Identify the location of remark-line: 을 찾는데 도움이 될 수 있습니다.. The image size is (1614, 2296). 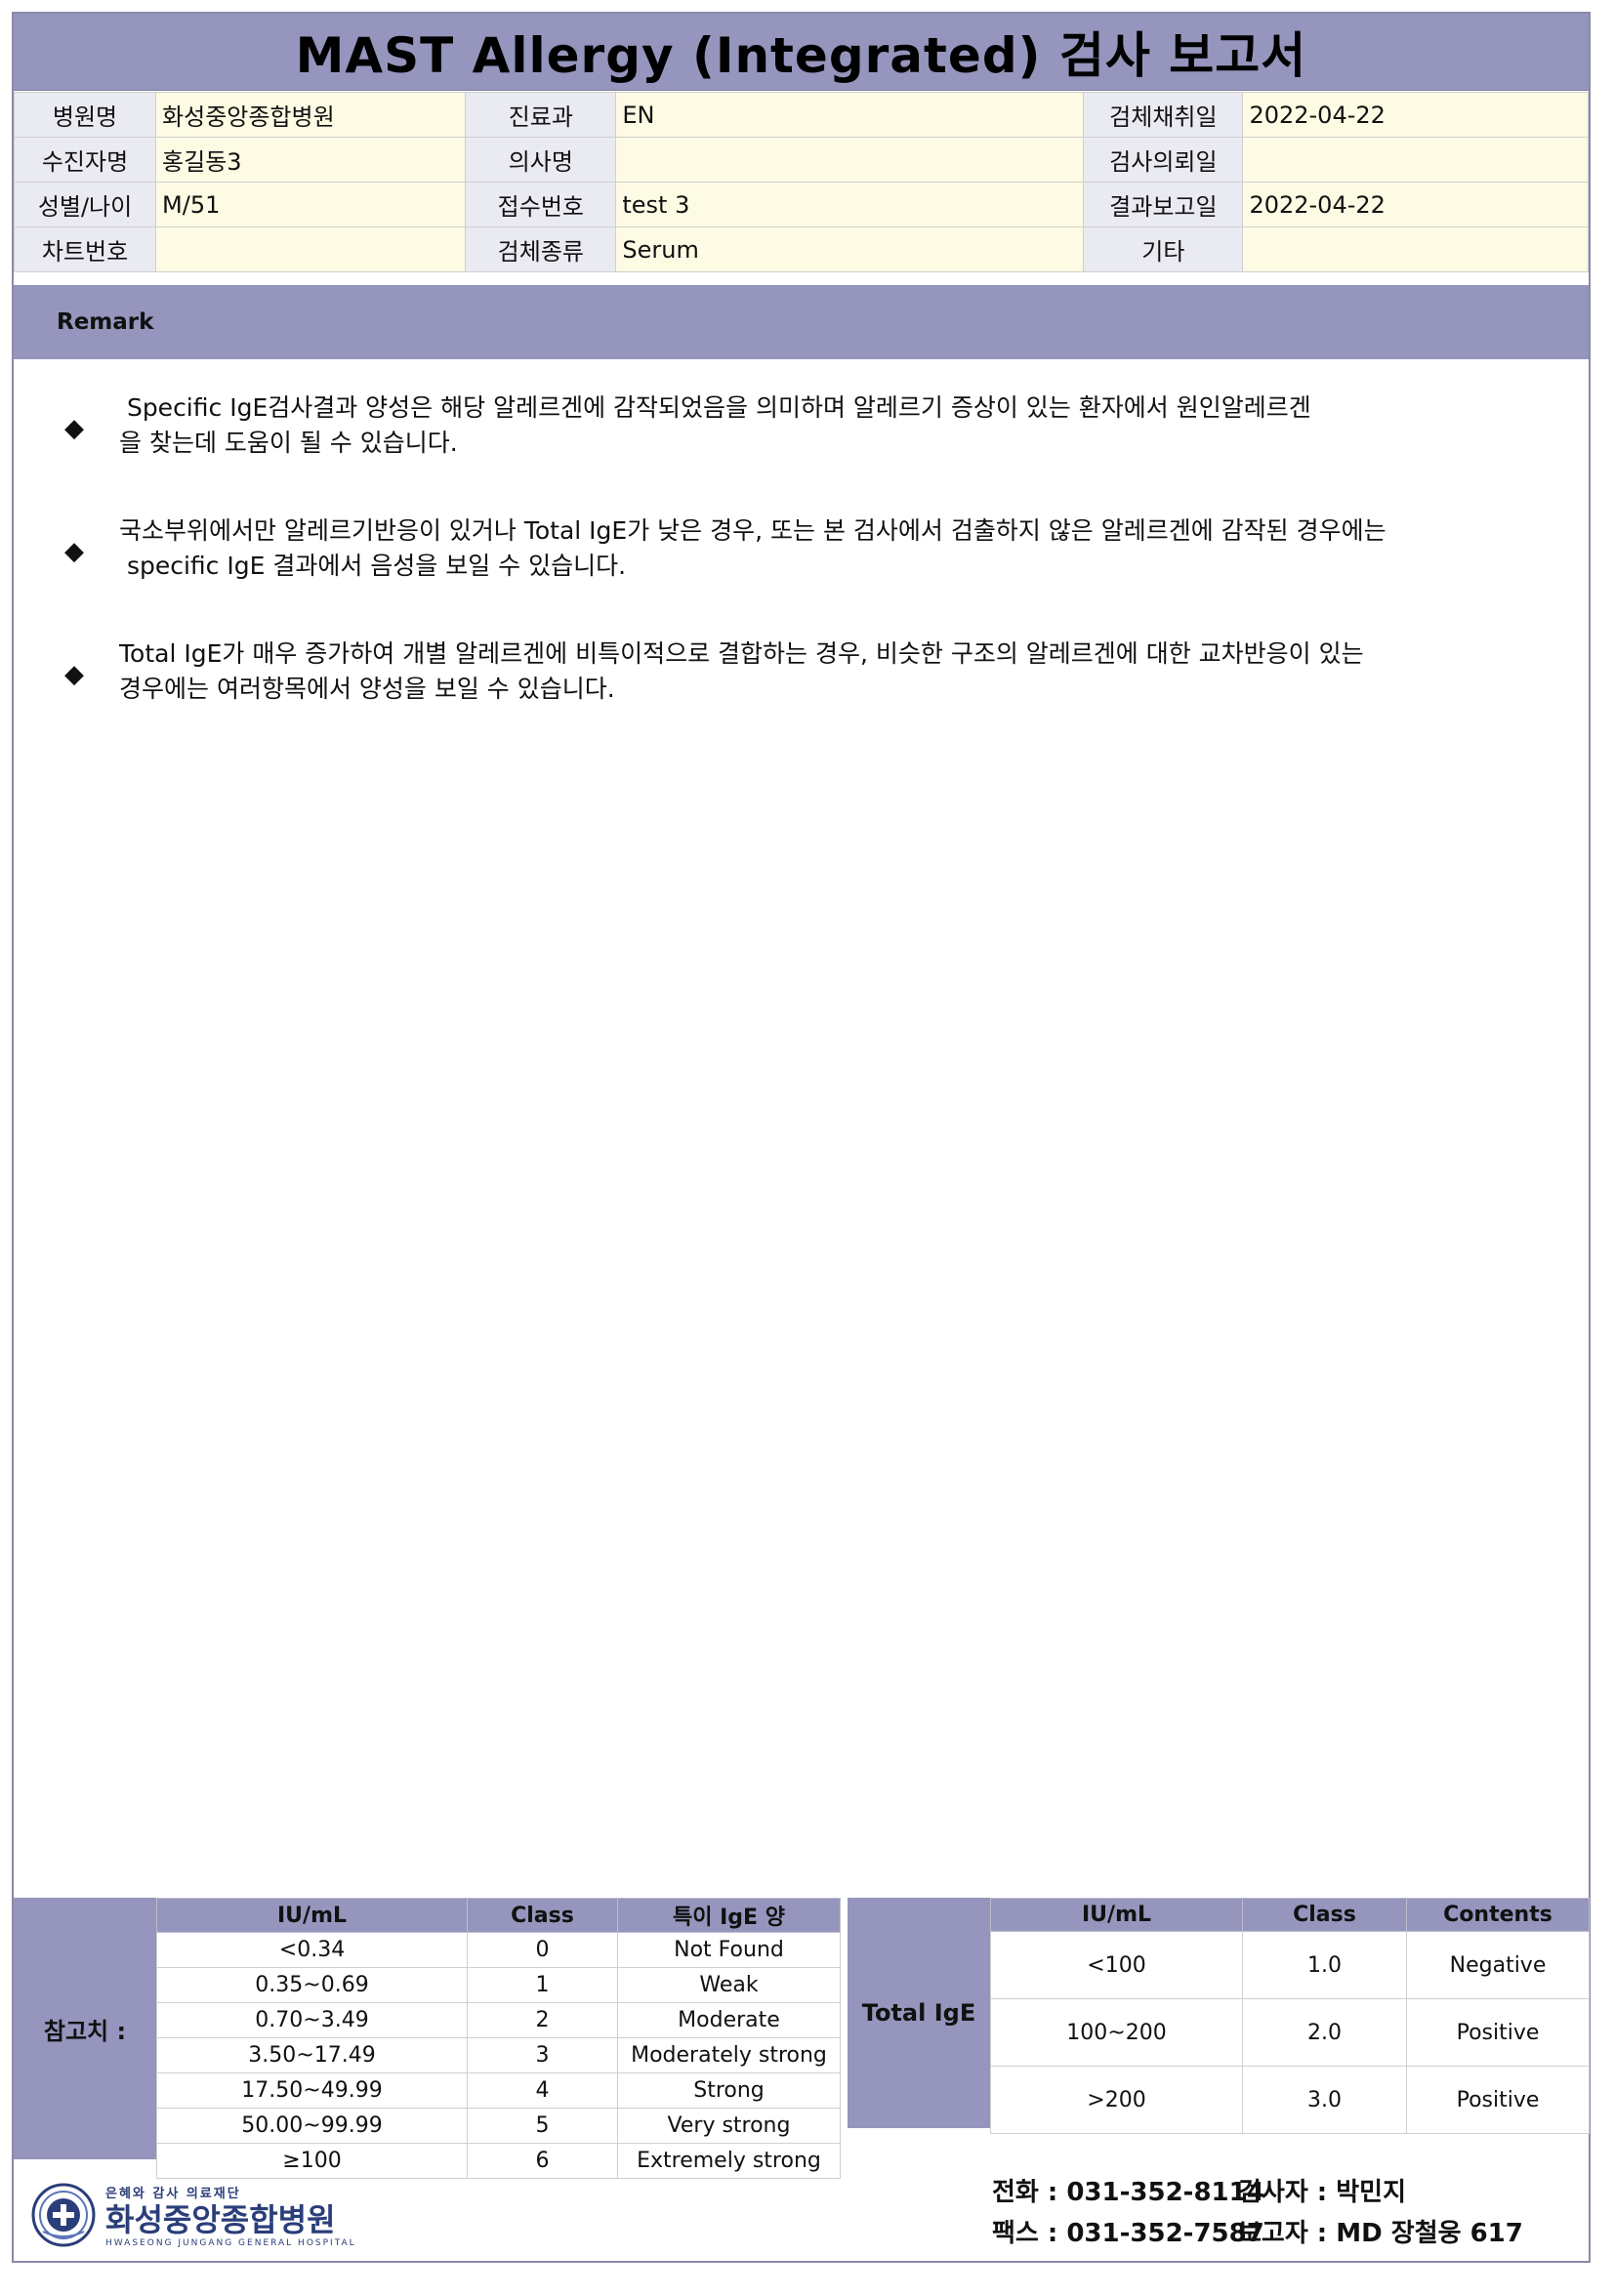
(288, 443).